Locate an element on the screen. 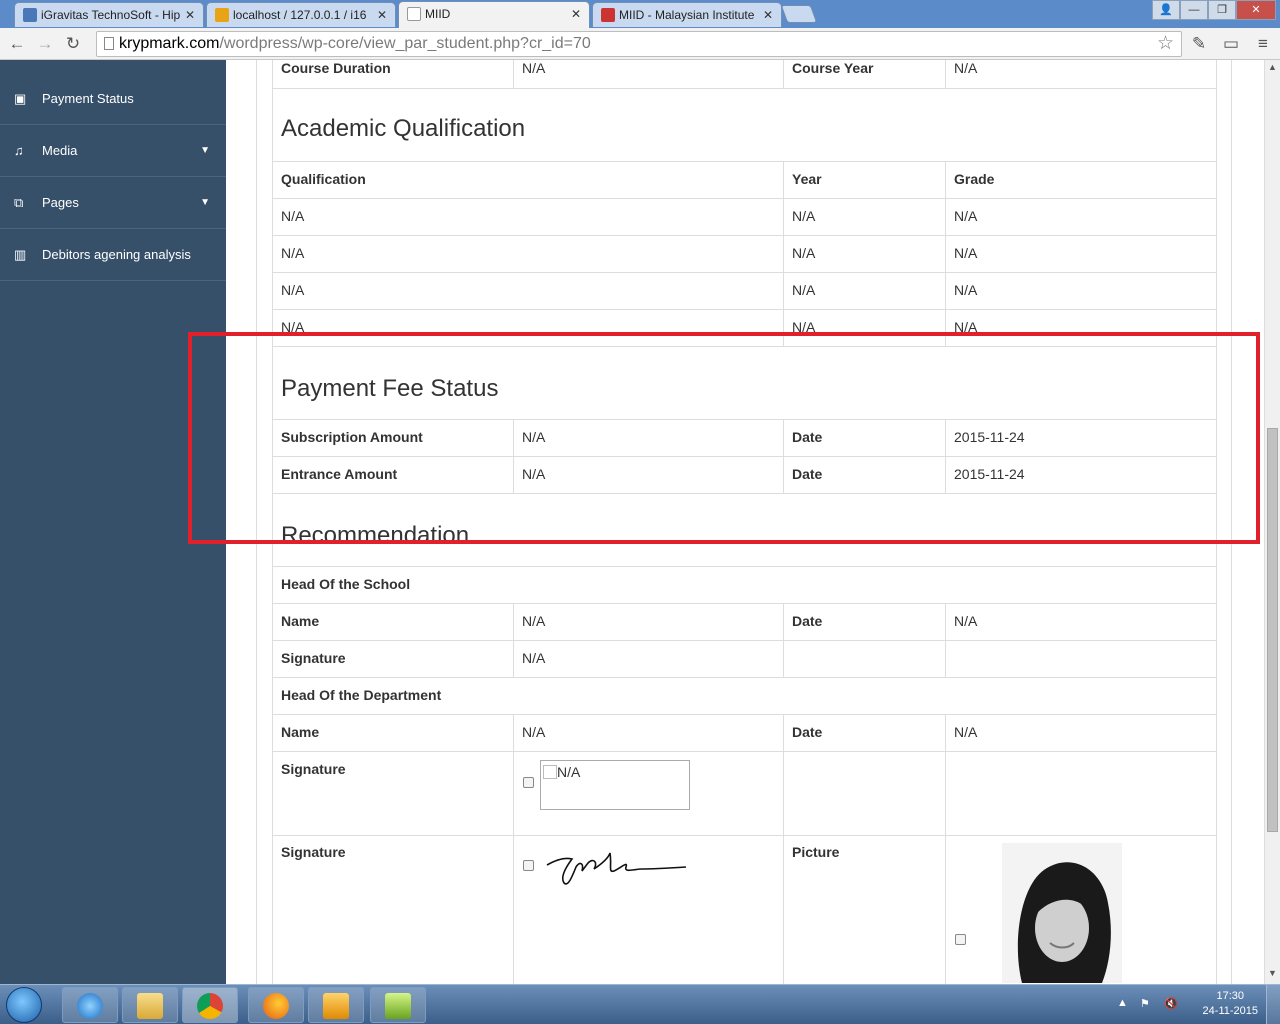 The height and width of the screenshot is (1024, 1280). clock-date: 24-11-2015 is located at coordinates (1230, 1011).